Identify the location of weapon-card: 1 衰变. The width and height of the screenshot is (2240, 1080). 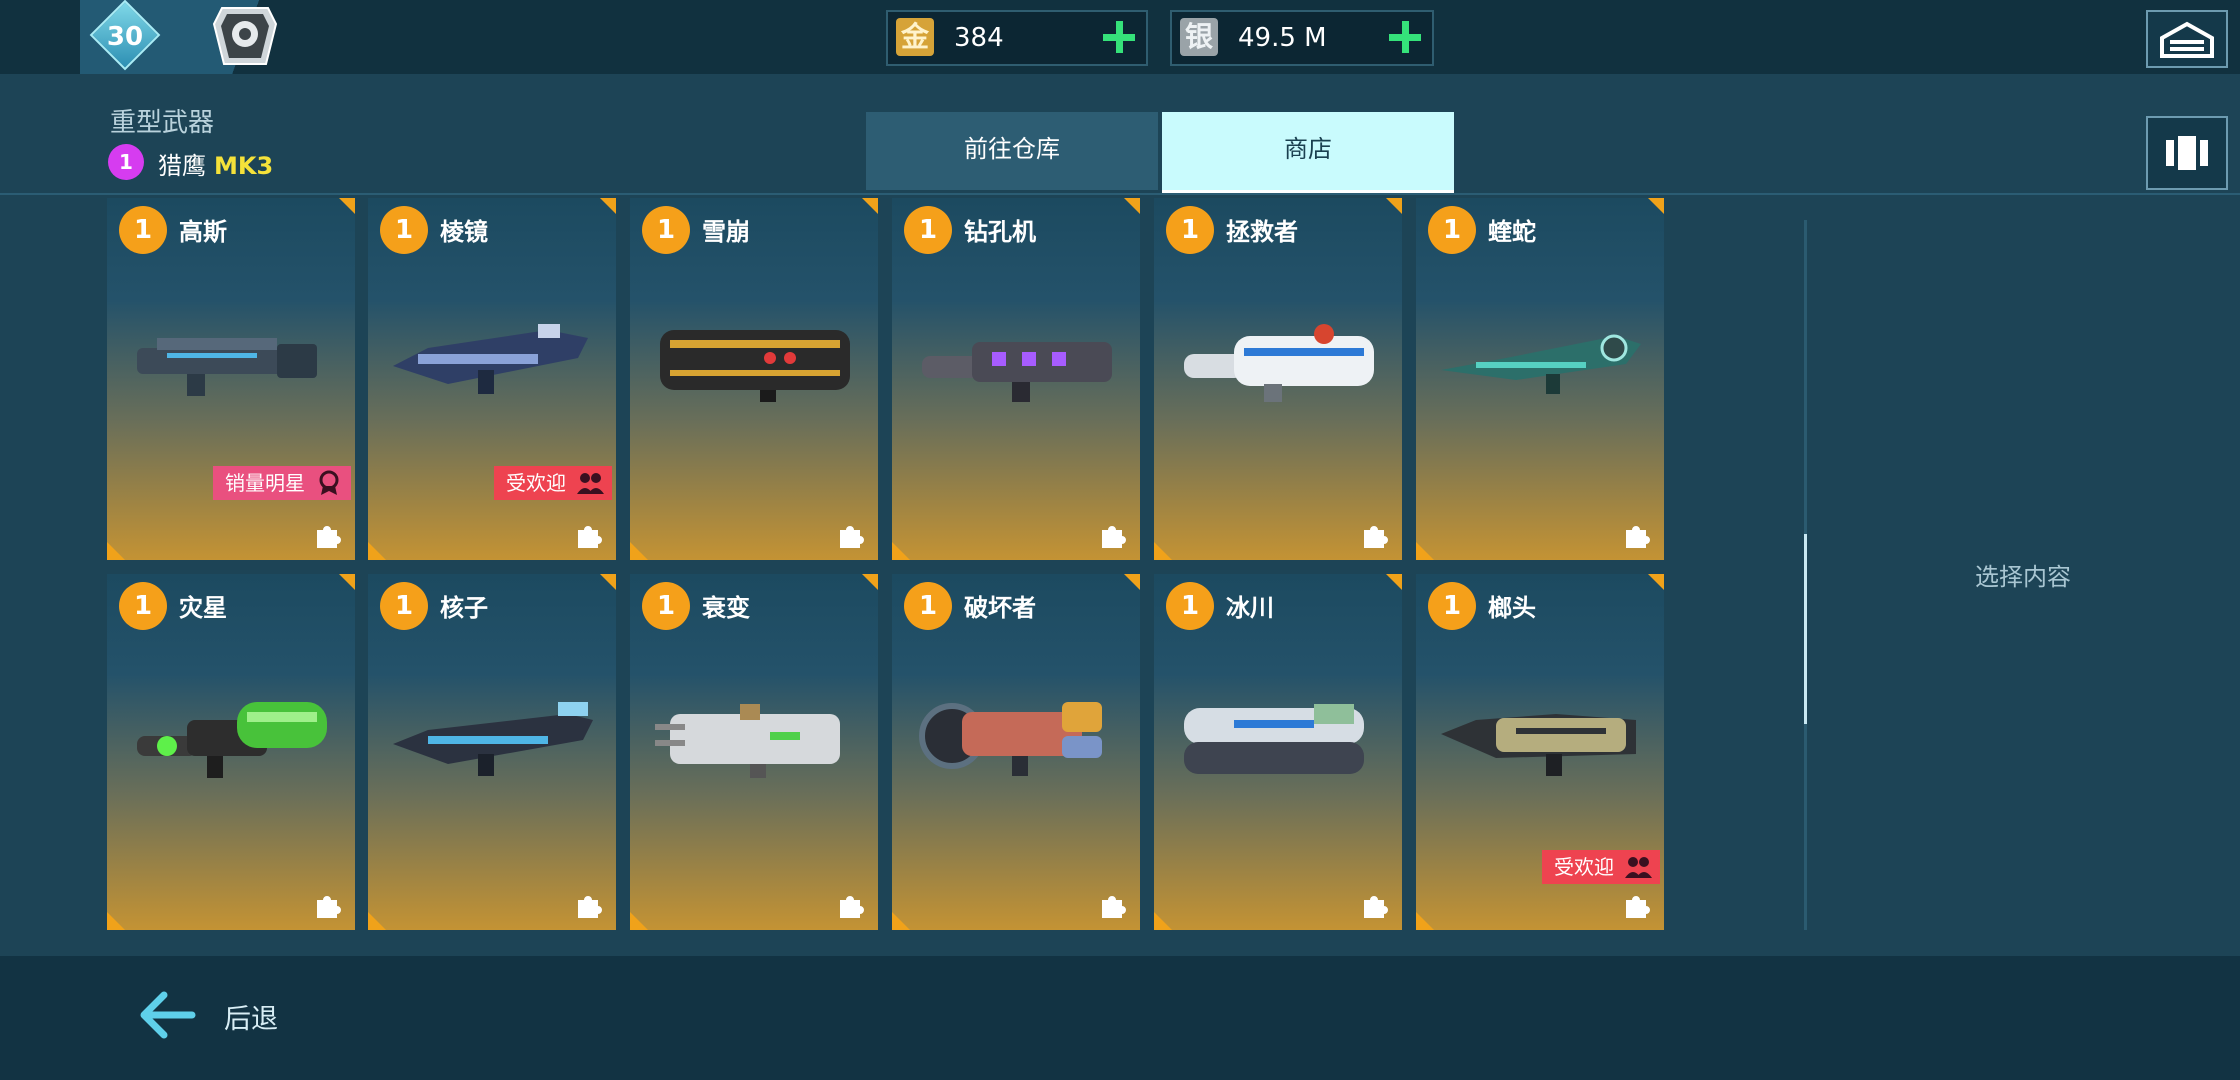
(754, 752).